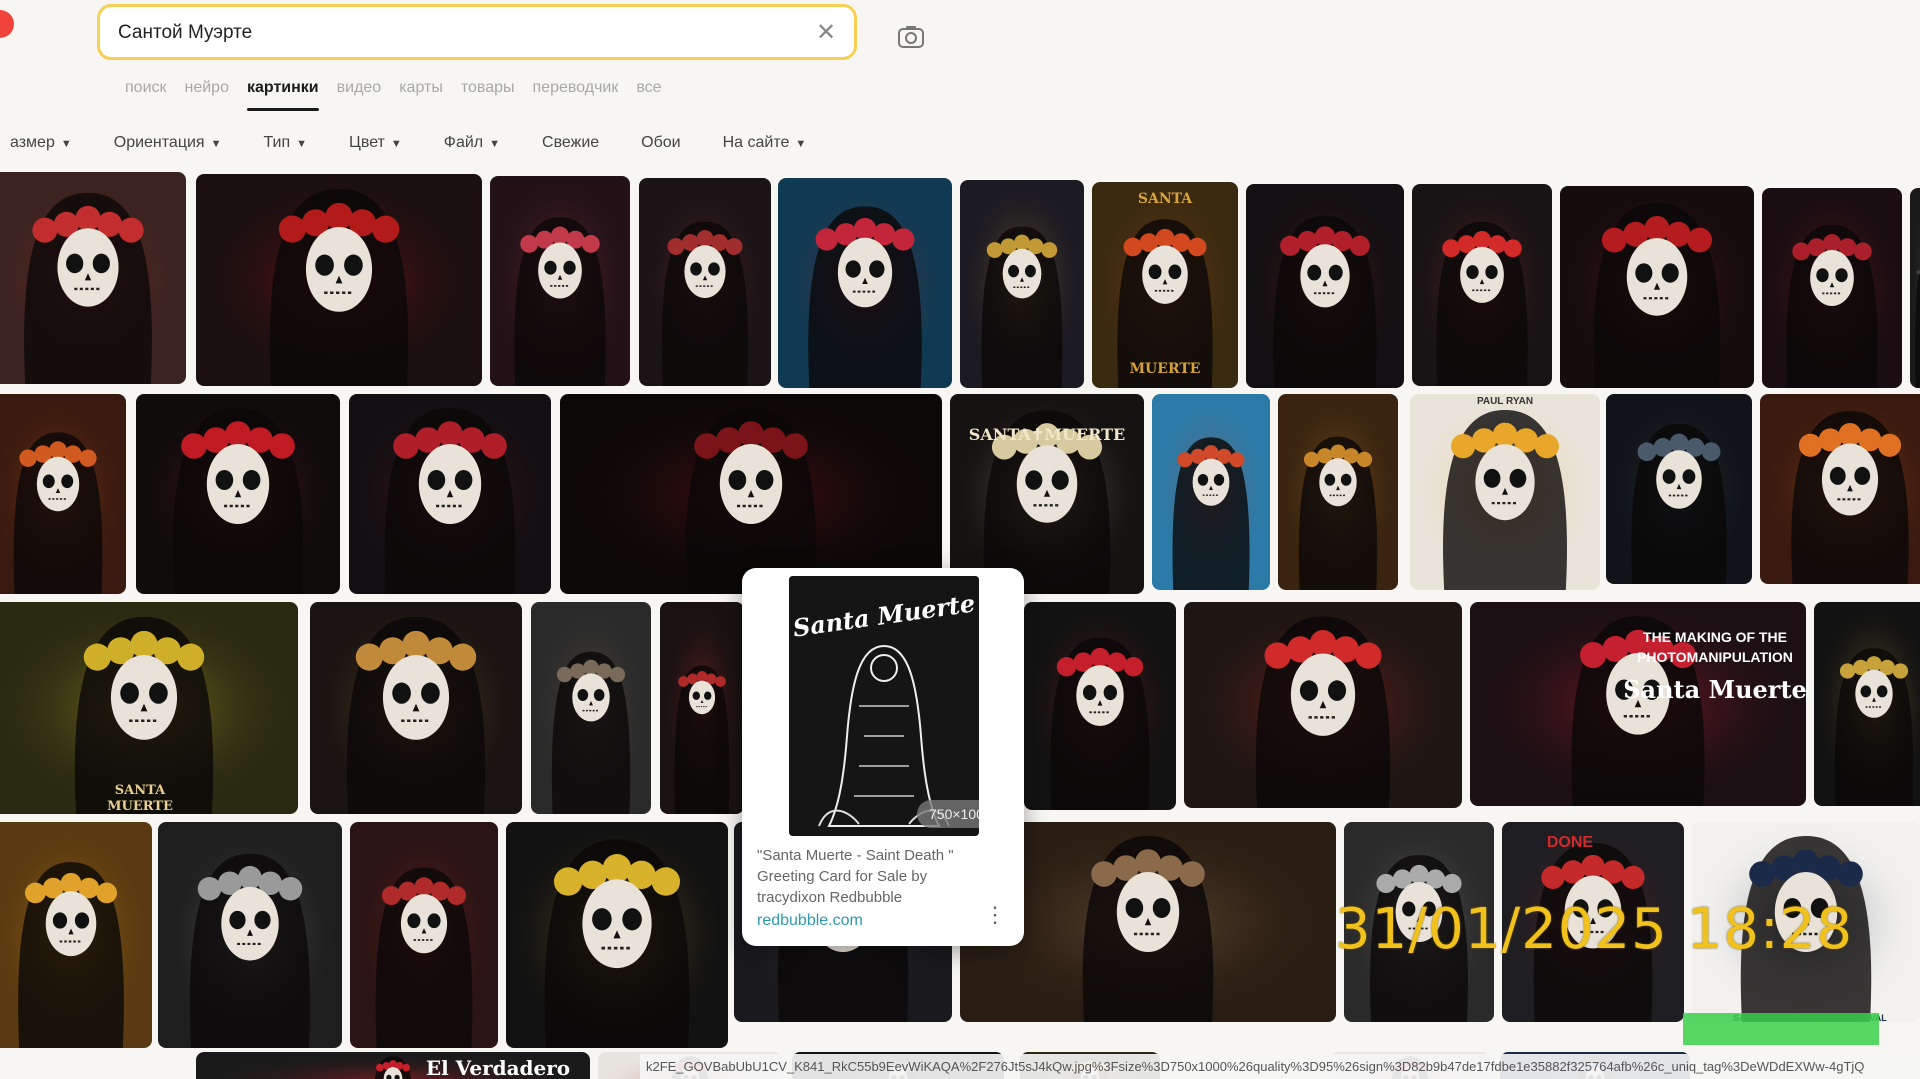 The width and height of the screenshot is (1920, 1079). What do you see at coordinates (1715, 657) in the screenshot?
I see `making-of-line2: PHOTOMANIPULATION` at bounding box center [1715, 657].